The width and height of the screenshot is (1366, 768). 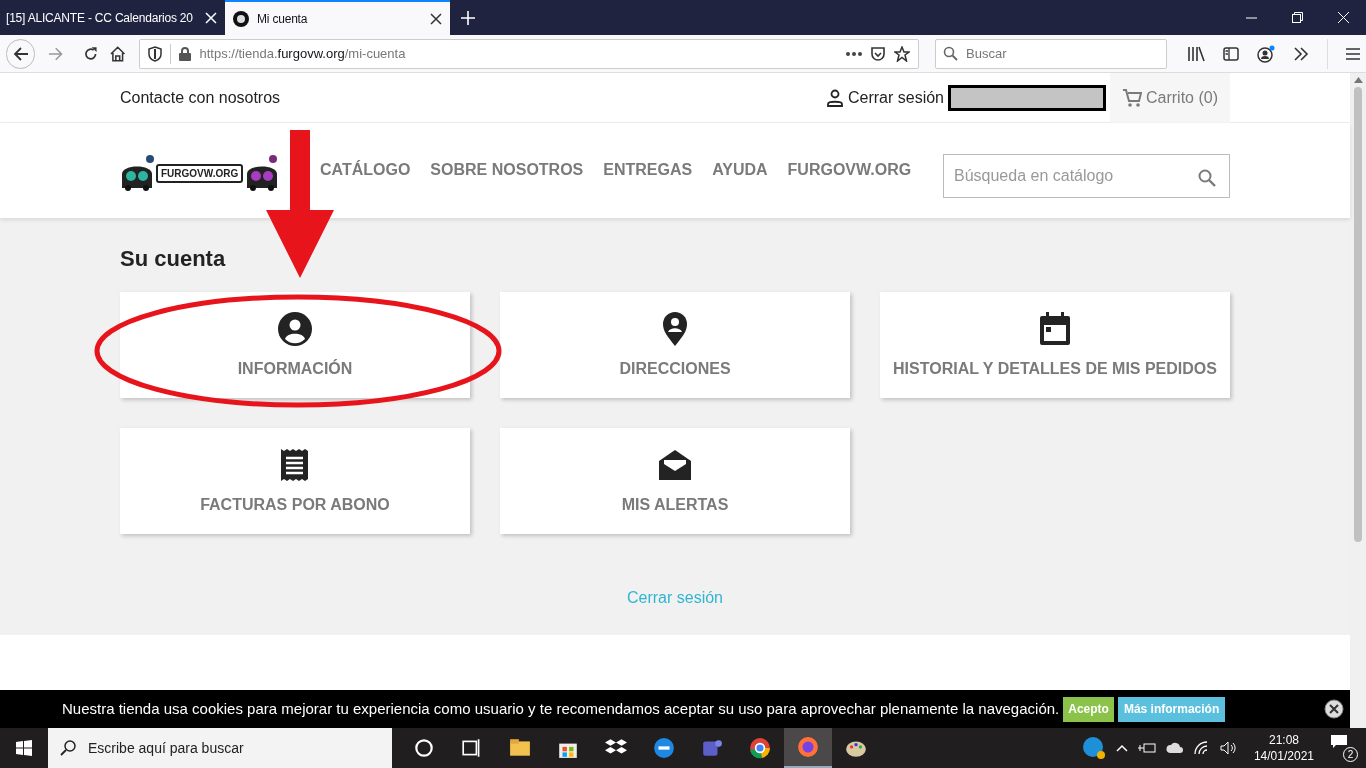 I want to click on home-icon, so click(x=118, y=53).